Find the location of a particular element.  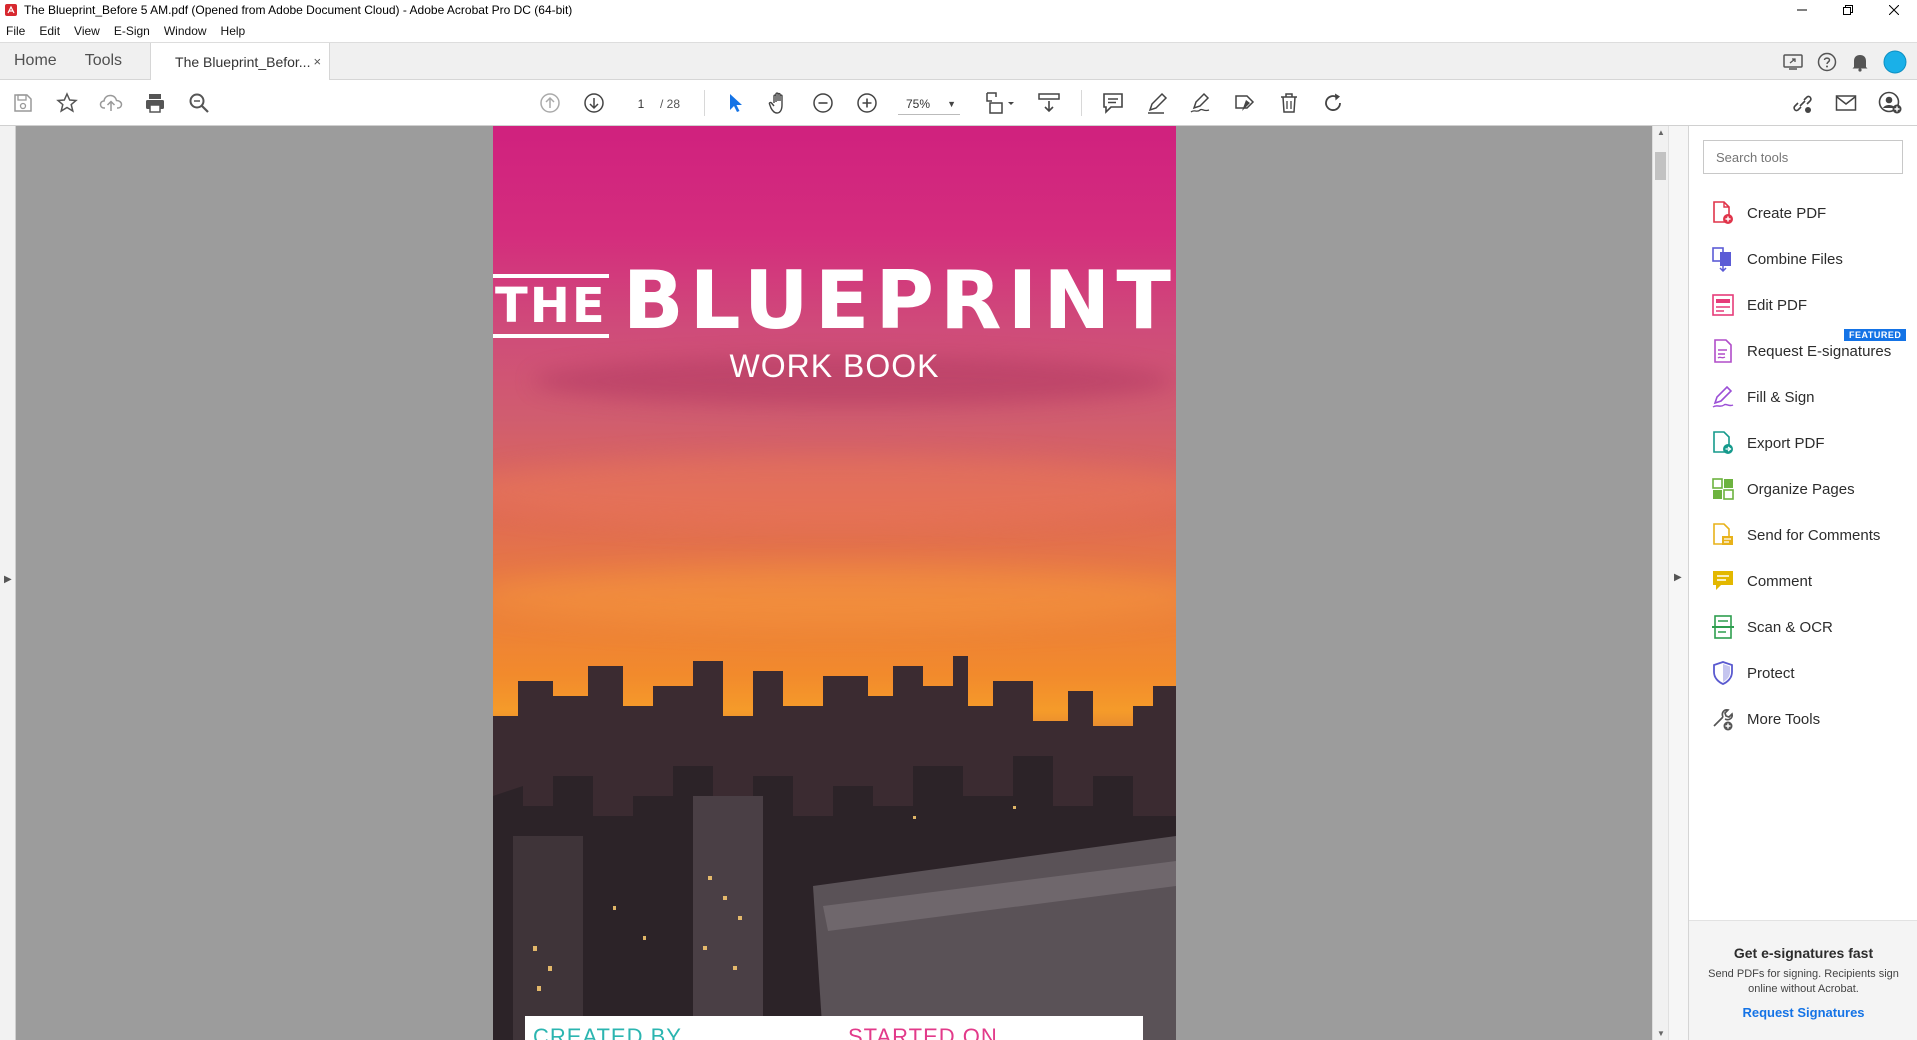

user-avatar-icon is located at coordinates (1895, 62).